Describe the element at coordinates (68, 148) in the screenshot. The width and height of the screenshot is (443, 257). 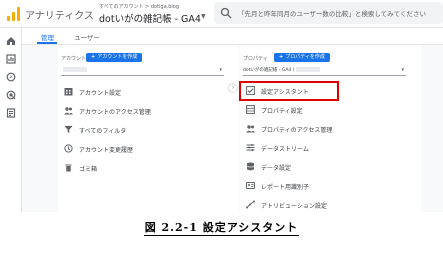
I see `history-icon` at that location.